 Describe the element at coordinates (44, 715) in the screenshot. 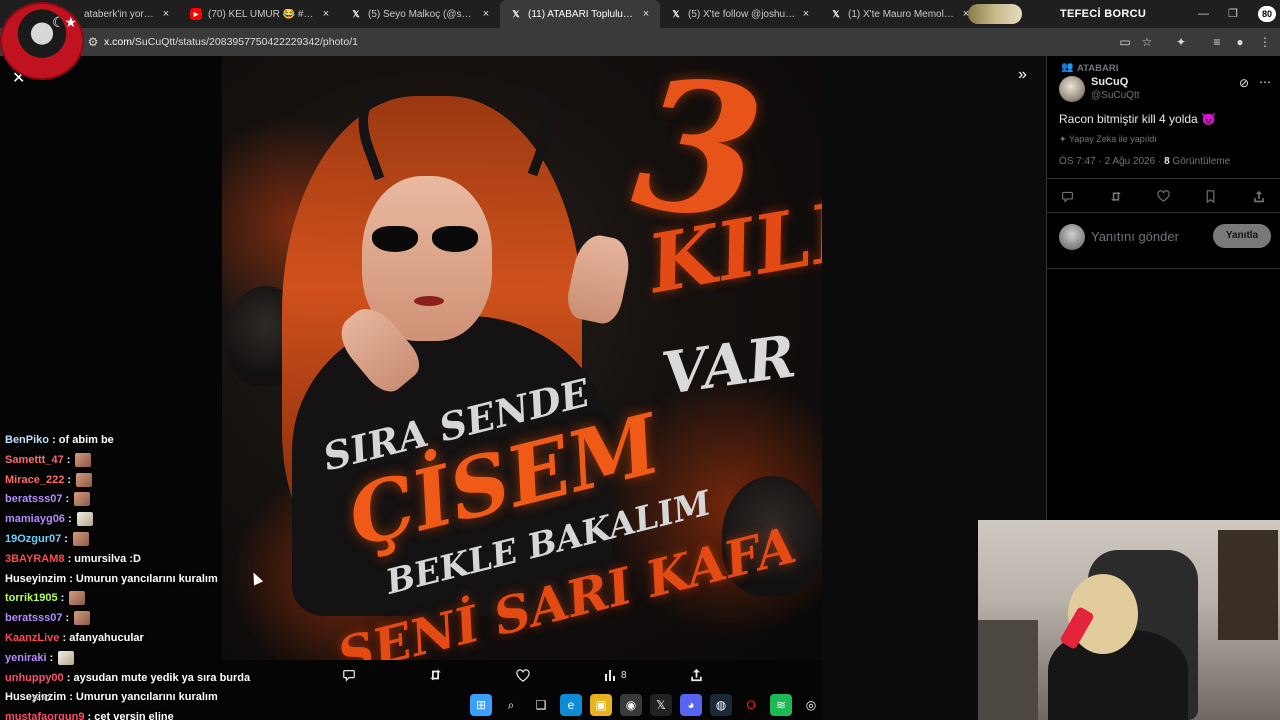

I see `chat-username: mustafaorgun9` at that location.